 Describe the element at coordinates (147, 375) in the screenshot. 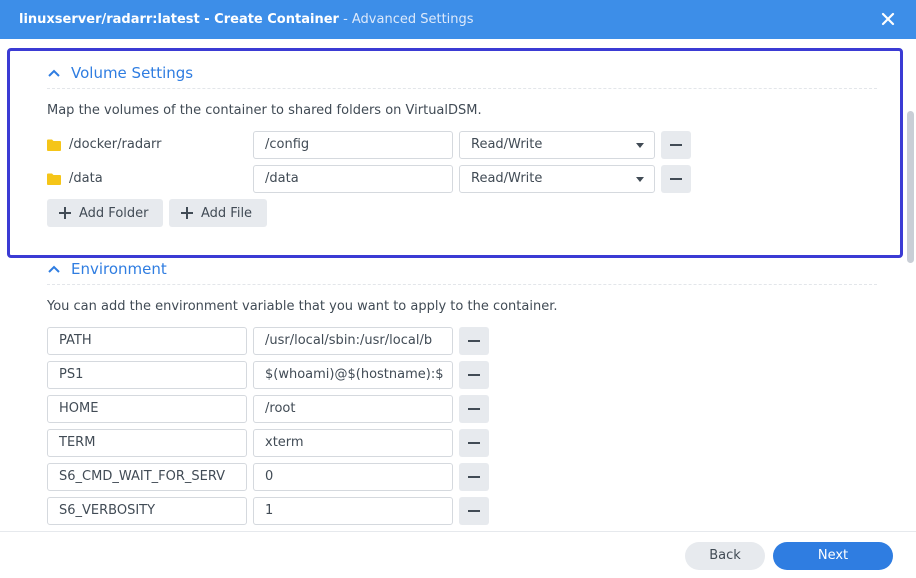

I see `env-key-input: PS1` at that location.